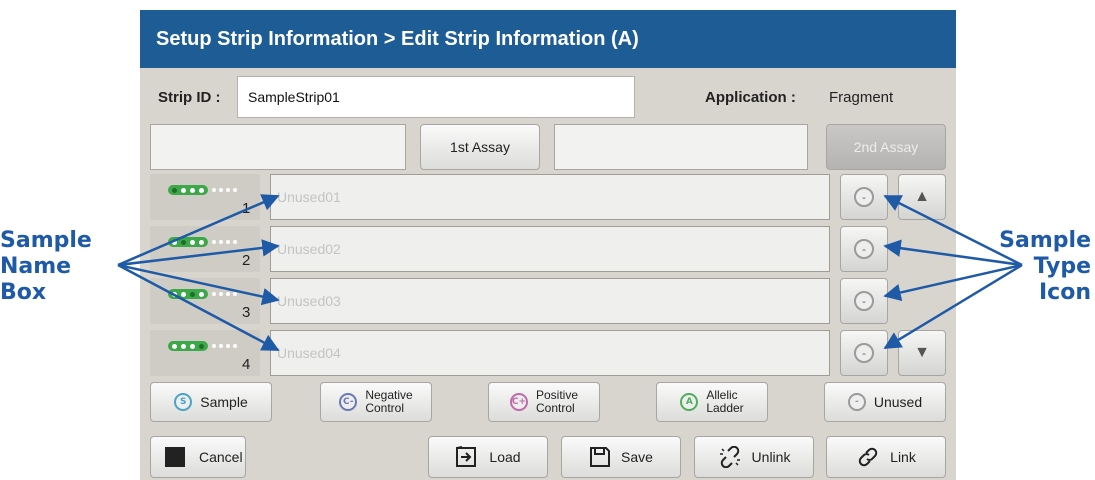 This screenshot has height=480, width=1095. What do you see at coordinates (175, 457) in the screenshot?
I see `stop-icon` at bounding box center [175, 457].